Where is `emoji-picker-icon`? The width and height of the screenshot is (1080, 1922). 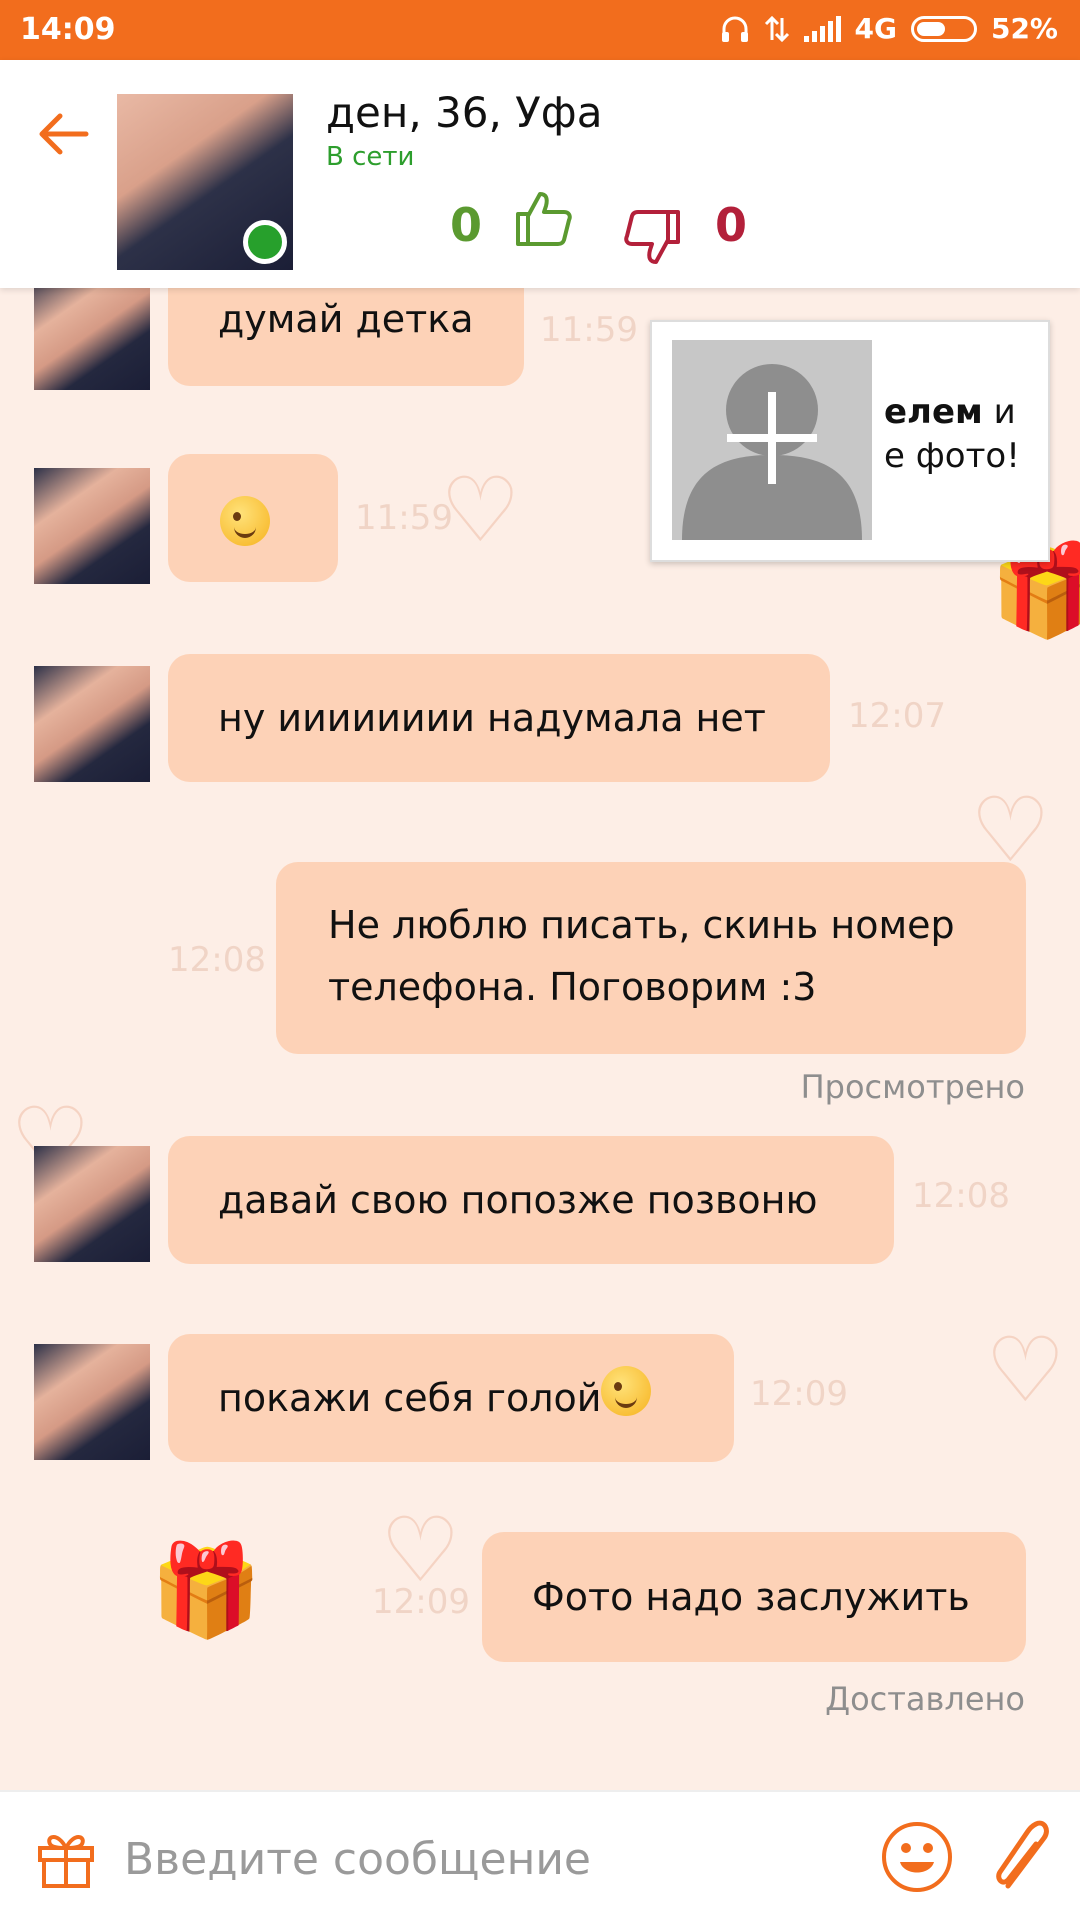 emoji-picker-icon is located at coordinates (917, 1857).